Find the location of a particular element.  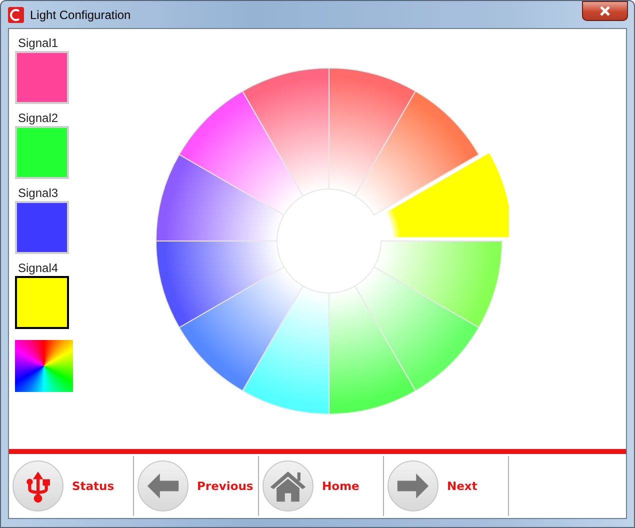

close-icon is located at coordinates (605, 11).